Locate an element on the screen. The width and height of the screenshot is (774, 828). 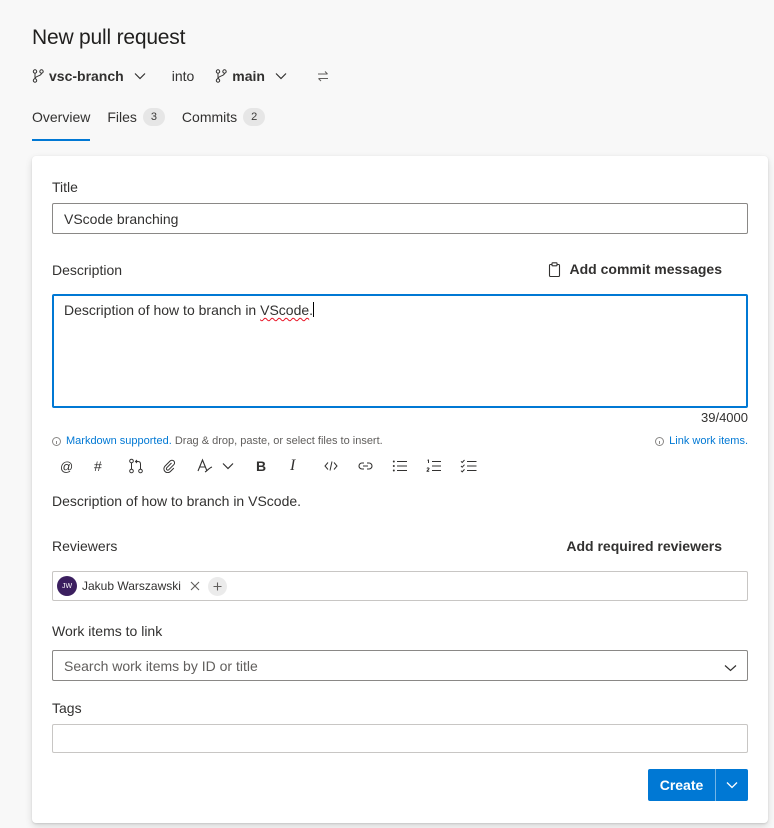
highlight-icon is located at coordinates (209, 466).